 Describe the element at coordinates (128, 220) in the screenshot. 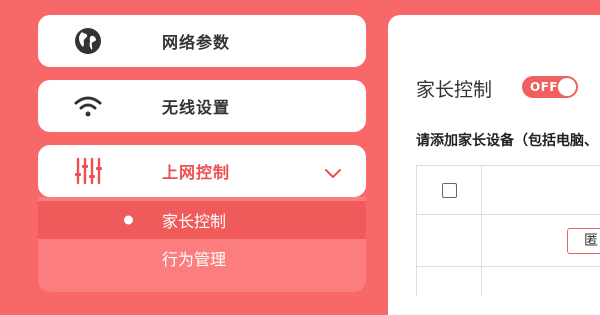

I see `active-dot-icon` at that location.